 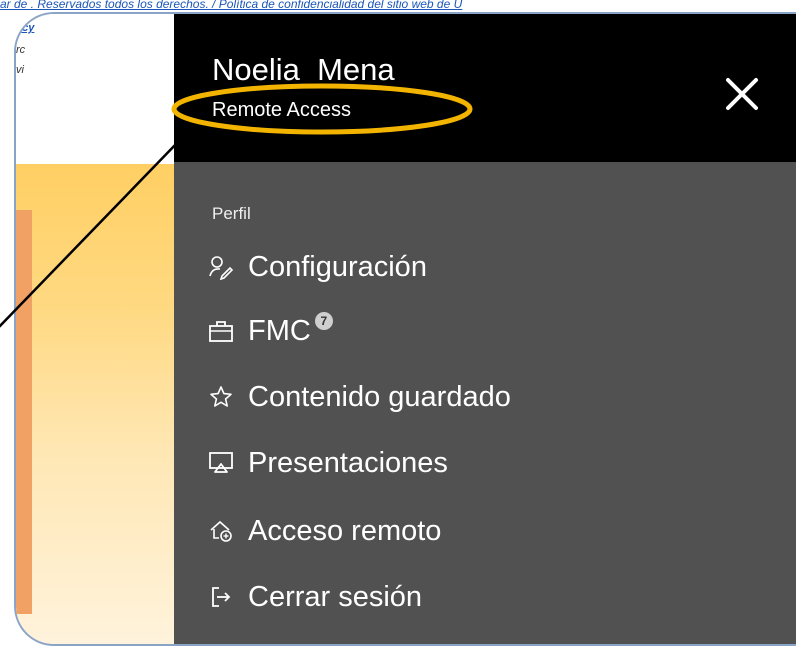 What do you see at coordinates (335, 596) in the screenshot?
I see `menu-item-label: Cerrar sesión` at bounding box center [335, 596].